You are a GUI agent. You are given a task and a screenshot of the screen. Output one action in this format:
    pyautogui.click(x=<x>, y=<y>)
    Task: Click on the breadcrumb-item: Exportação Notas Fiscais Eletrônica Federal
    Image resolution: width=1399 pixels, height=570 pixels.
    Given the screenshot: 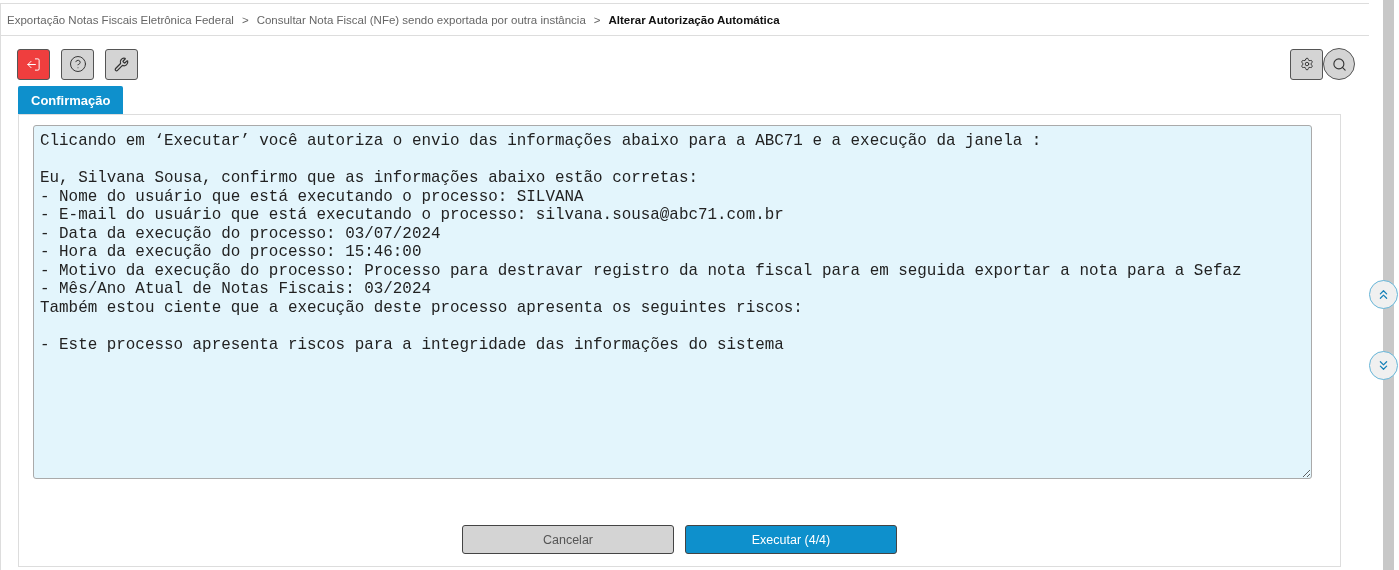 What is the action you would take?
    pyautogui.click(x=120, y=19)
    